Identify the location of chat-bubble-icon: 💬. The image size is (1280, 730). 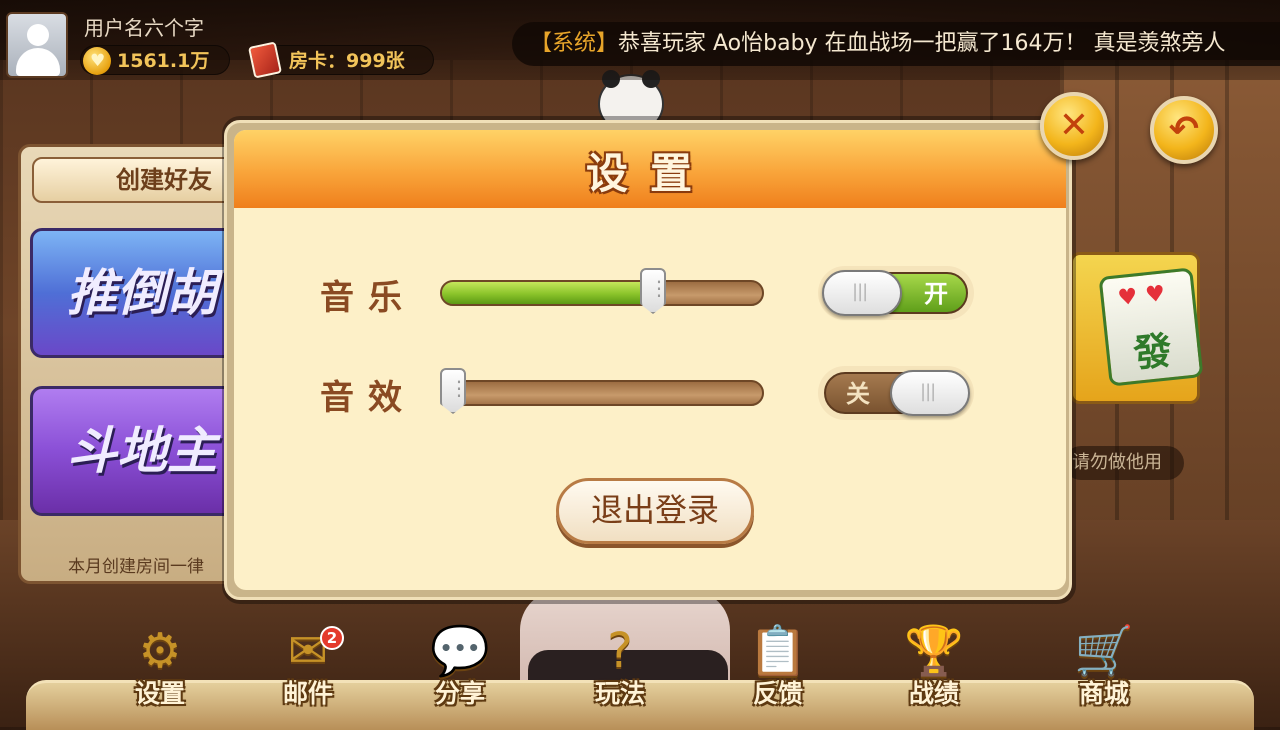
(460, 651).